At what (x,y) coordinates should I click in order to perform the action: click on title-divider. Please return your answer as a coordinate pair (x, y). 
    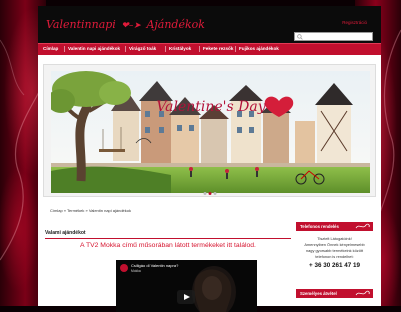
    Looking at the image, I should click on (168, 238).